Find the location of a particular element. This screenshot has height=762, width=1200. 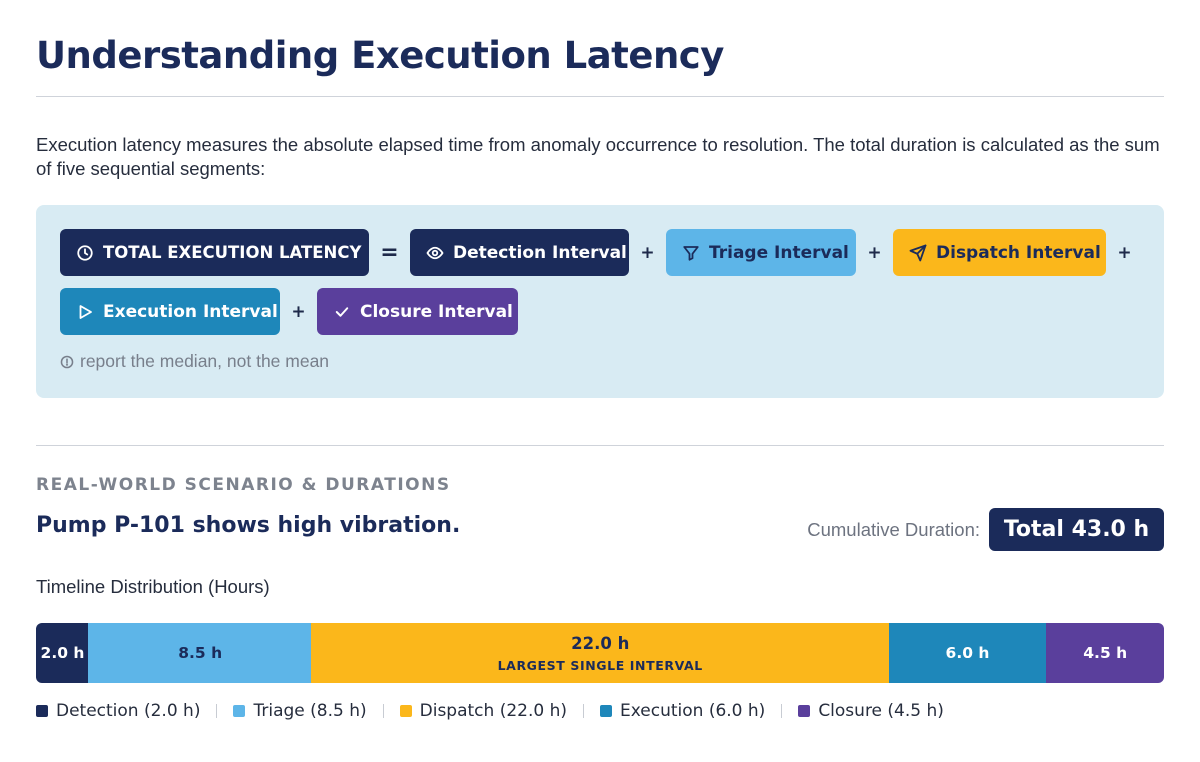

segment-value-label: 2.0 h is located at coordinates (62, 653).